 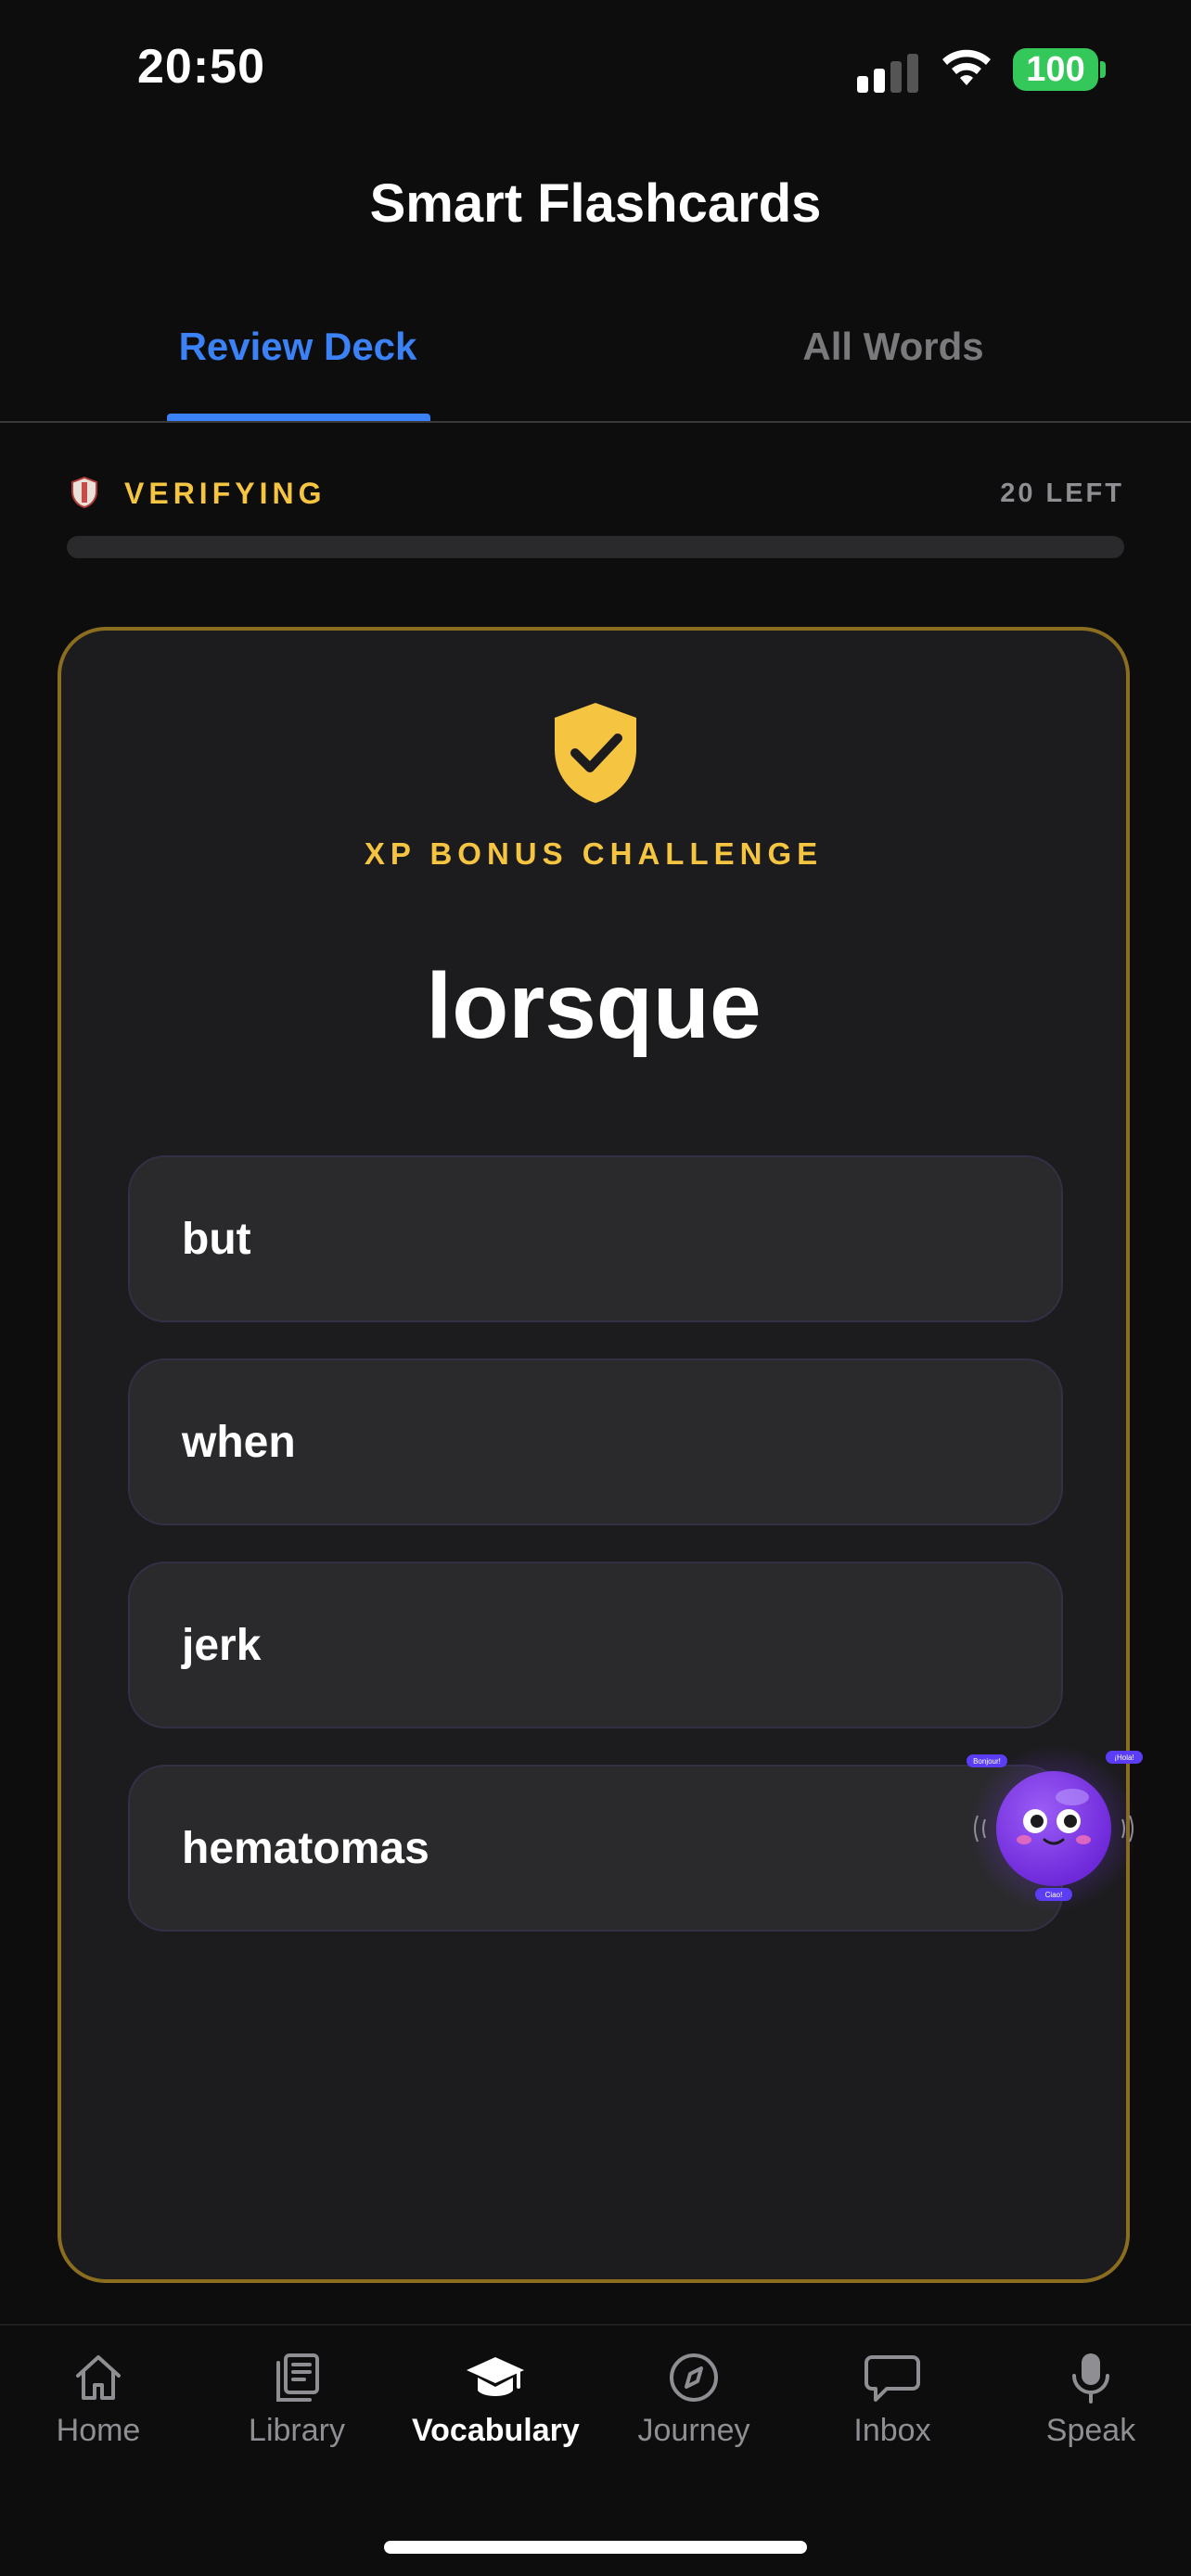 I want to click on answer-option: jerk, so click(x=595, y=1645).